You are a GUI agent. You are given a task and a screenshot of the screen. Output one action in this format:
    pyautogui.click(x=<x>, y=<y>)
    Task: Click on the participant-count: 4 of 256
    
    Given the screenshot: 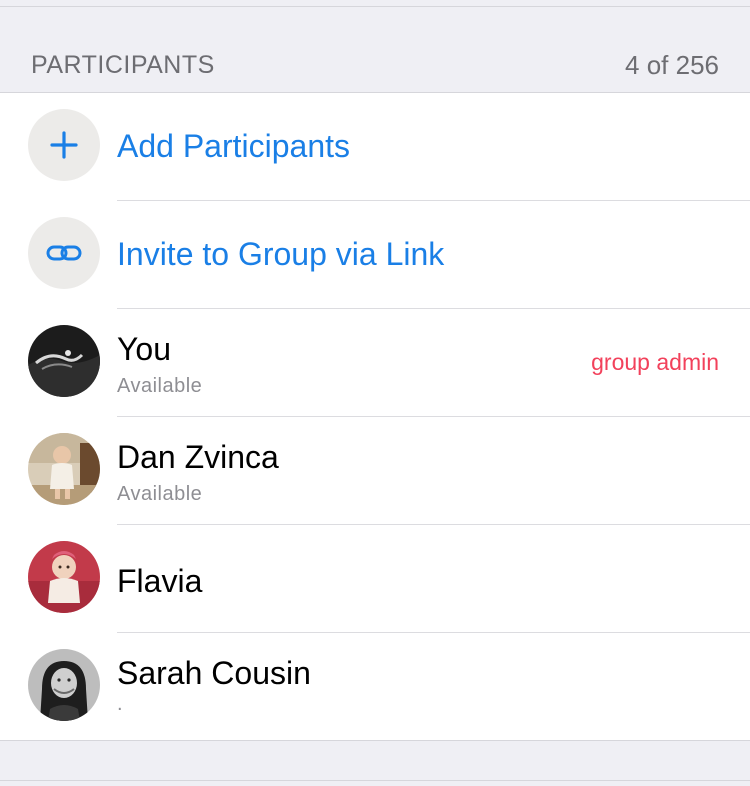 What is the action you would take?
    pyautogui.click(x=672, y=65)
    